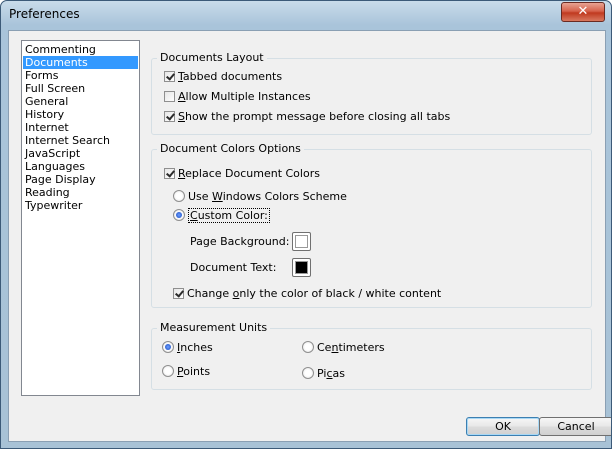 Image resolution: width=612 pixels, height=449 pixels. Describe the element at coordinates (80, 101) in the screenshot. I see `category-item-general: General` at that location.